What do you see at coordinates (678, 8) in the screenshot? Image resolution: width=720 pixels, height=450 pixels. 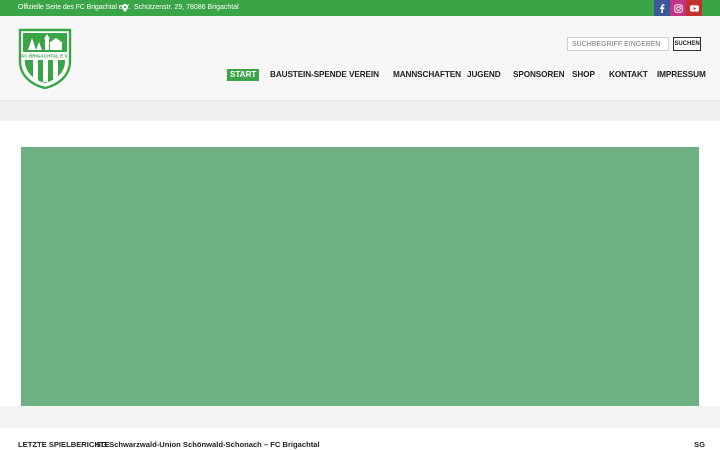 I see `instagram-icon` at bounding box center [678, 8].